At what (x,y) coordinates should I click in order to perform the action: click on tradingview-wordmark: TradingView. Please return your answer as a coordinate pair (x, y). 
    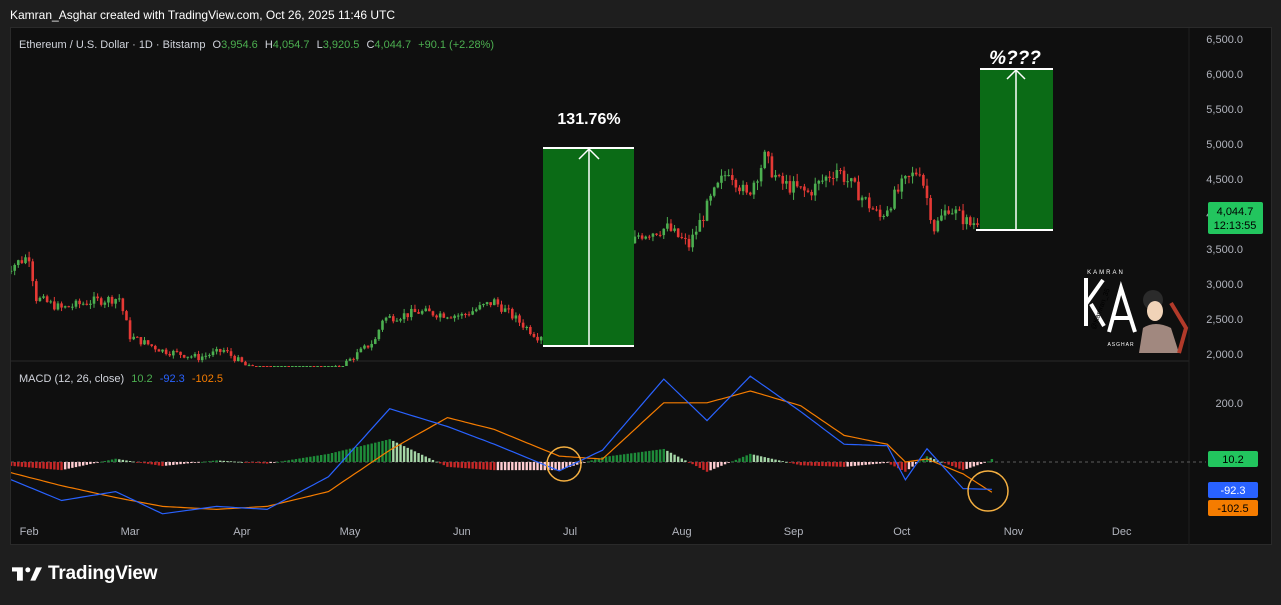
    Looking at the image, I should click on (103, 573).